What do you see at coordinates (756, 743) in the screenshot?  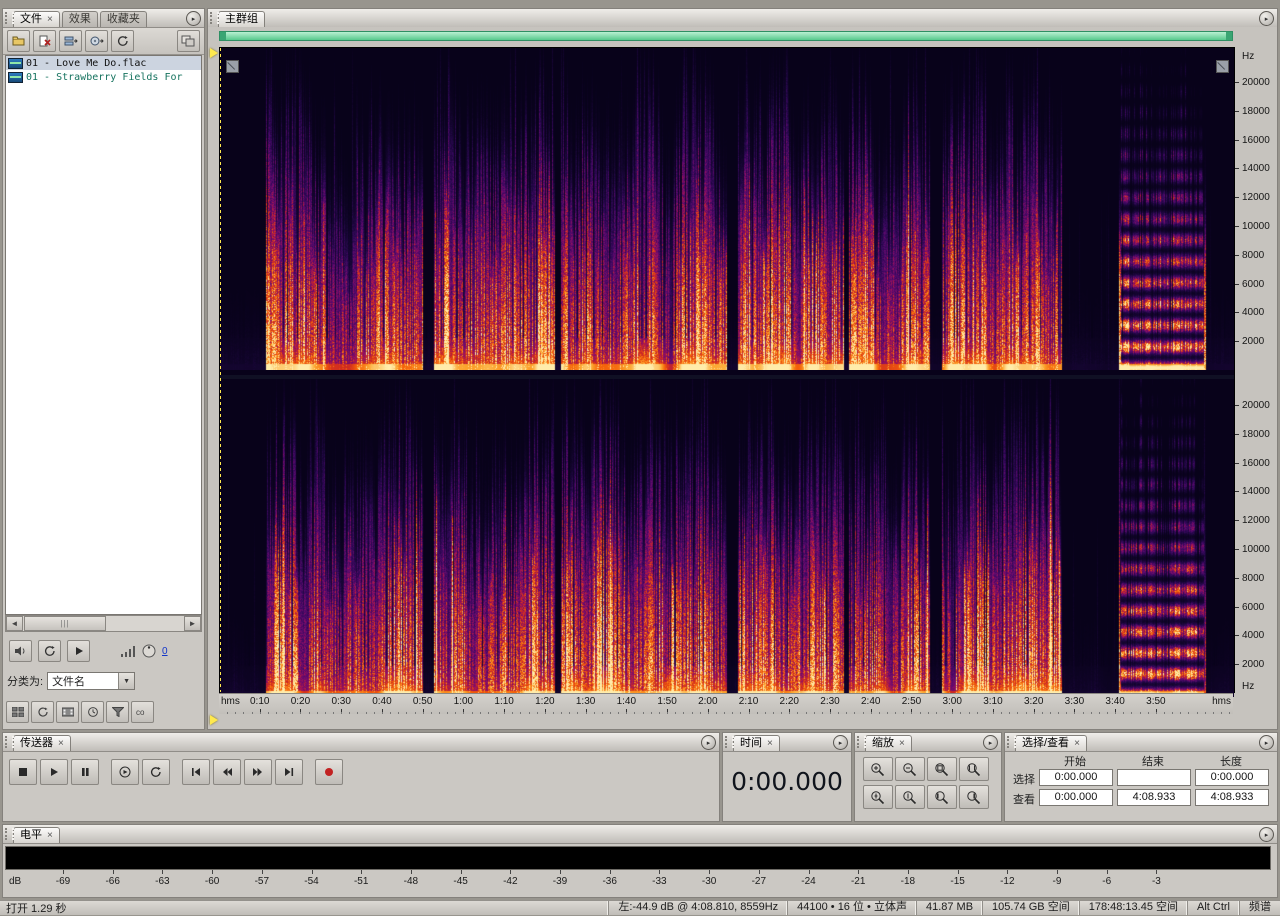 I see `tab-time: 时间 ×` at bounding box center [756, 743].